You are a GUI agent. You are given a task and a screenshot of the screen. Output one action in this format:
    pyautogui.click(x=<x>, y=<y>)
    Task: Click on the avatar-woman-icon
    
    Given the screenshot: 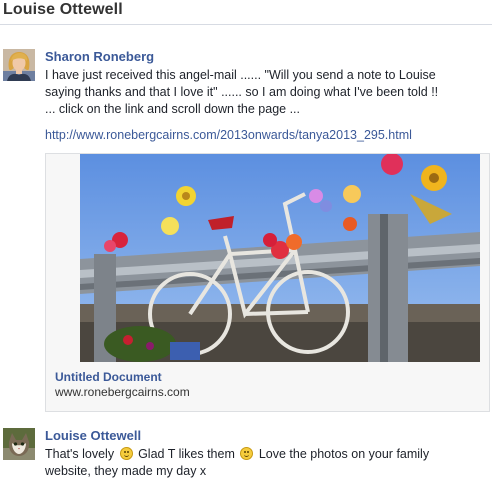 What is the action you would take?
    pyautogui.click(x=19, y=65)
    